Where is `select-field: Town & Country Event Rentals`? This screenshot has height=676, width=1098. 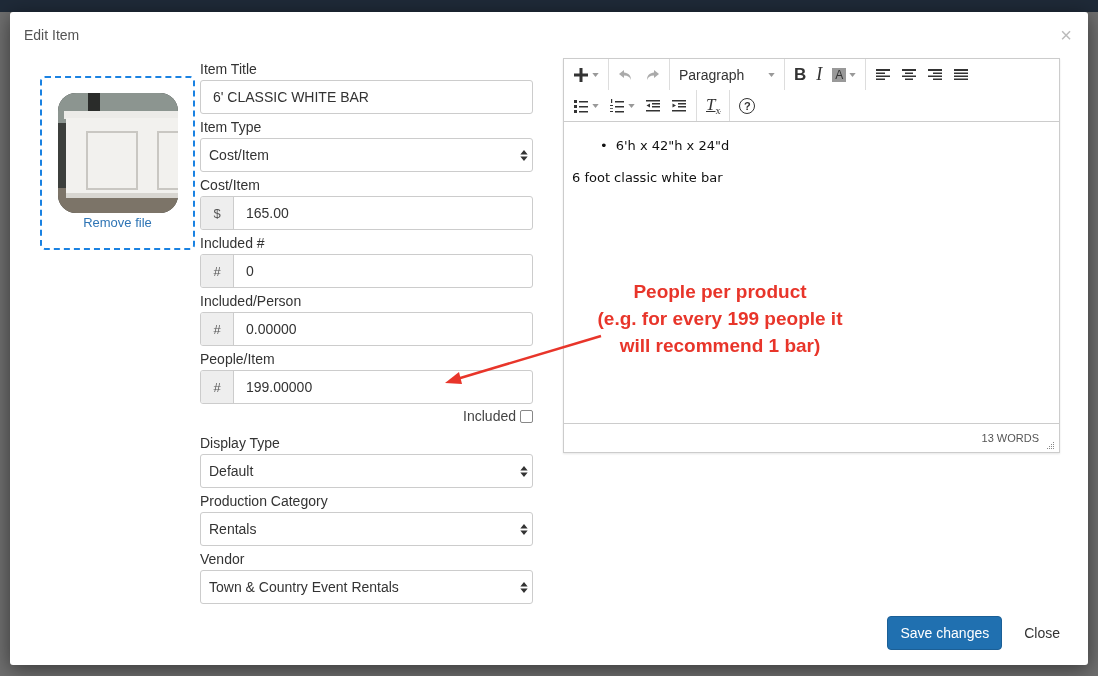 select-field: Town & Country Event Rentals is located at coordinates (366, 587).